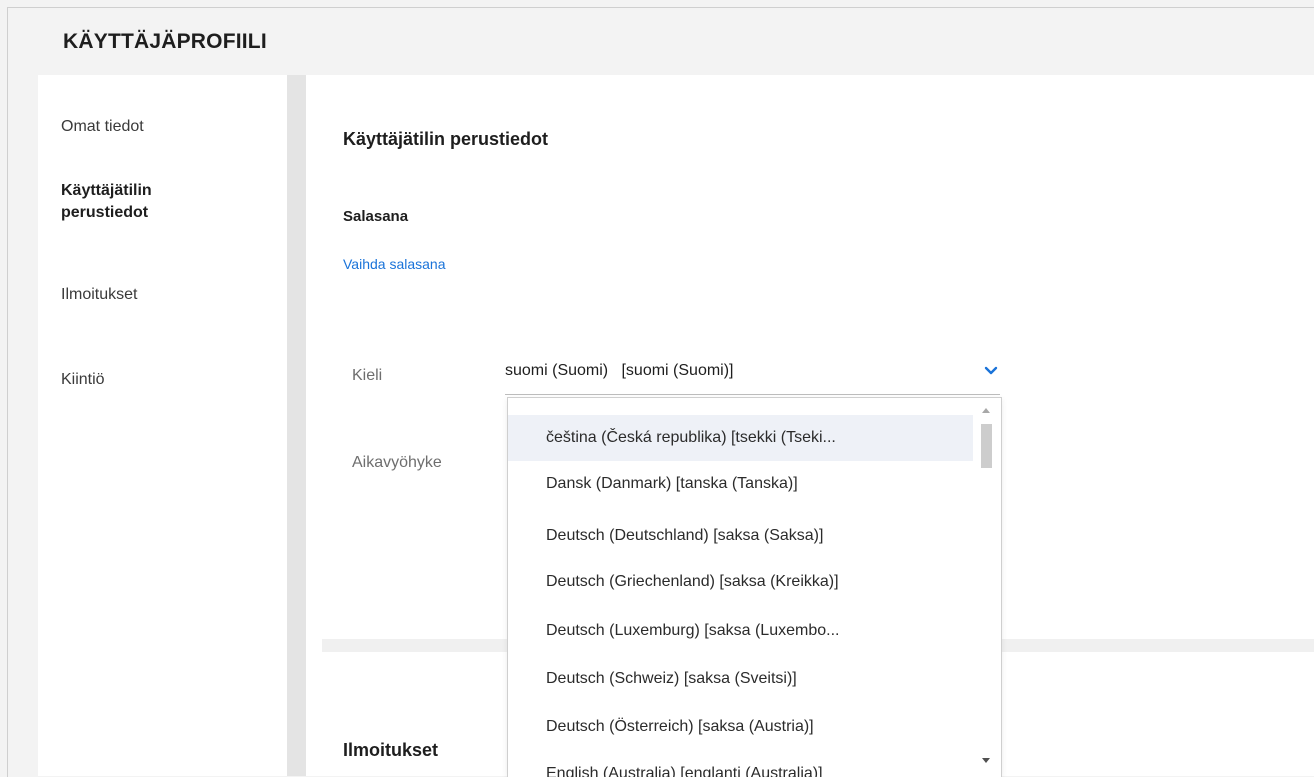 This screenshot has height=777, width=1314. Describe the element at coordinates (986, 410) in the screenshot. I see `scroll-up-arrow-icon` at that location.